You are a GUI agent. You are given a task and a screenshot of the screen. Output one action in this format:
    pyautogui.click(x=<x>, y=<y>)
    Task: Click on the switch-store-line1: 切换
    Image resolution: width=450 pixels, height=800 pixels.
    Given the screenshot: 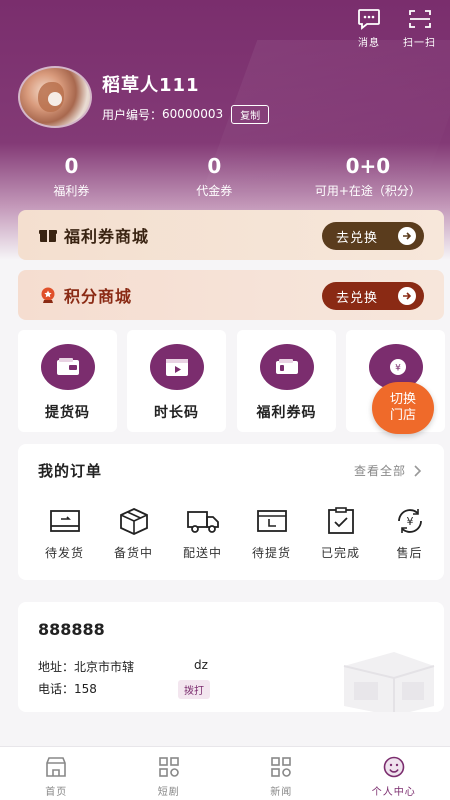 What is the action you would take?
    pyautogui.click(x=402, y=399)
    